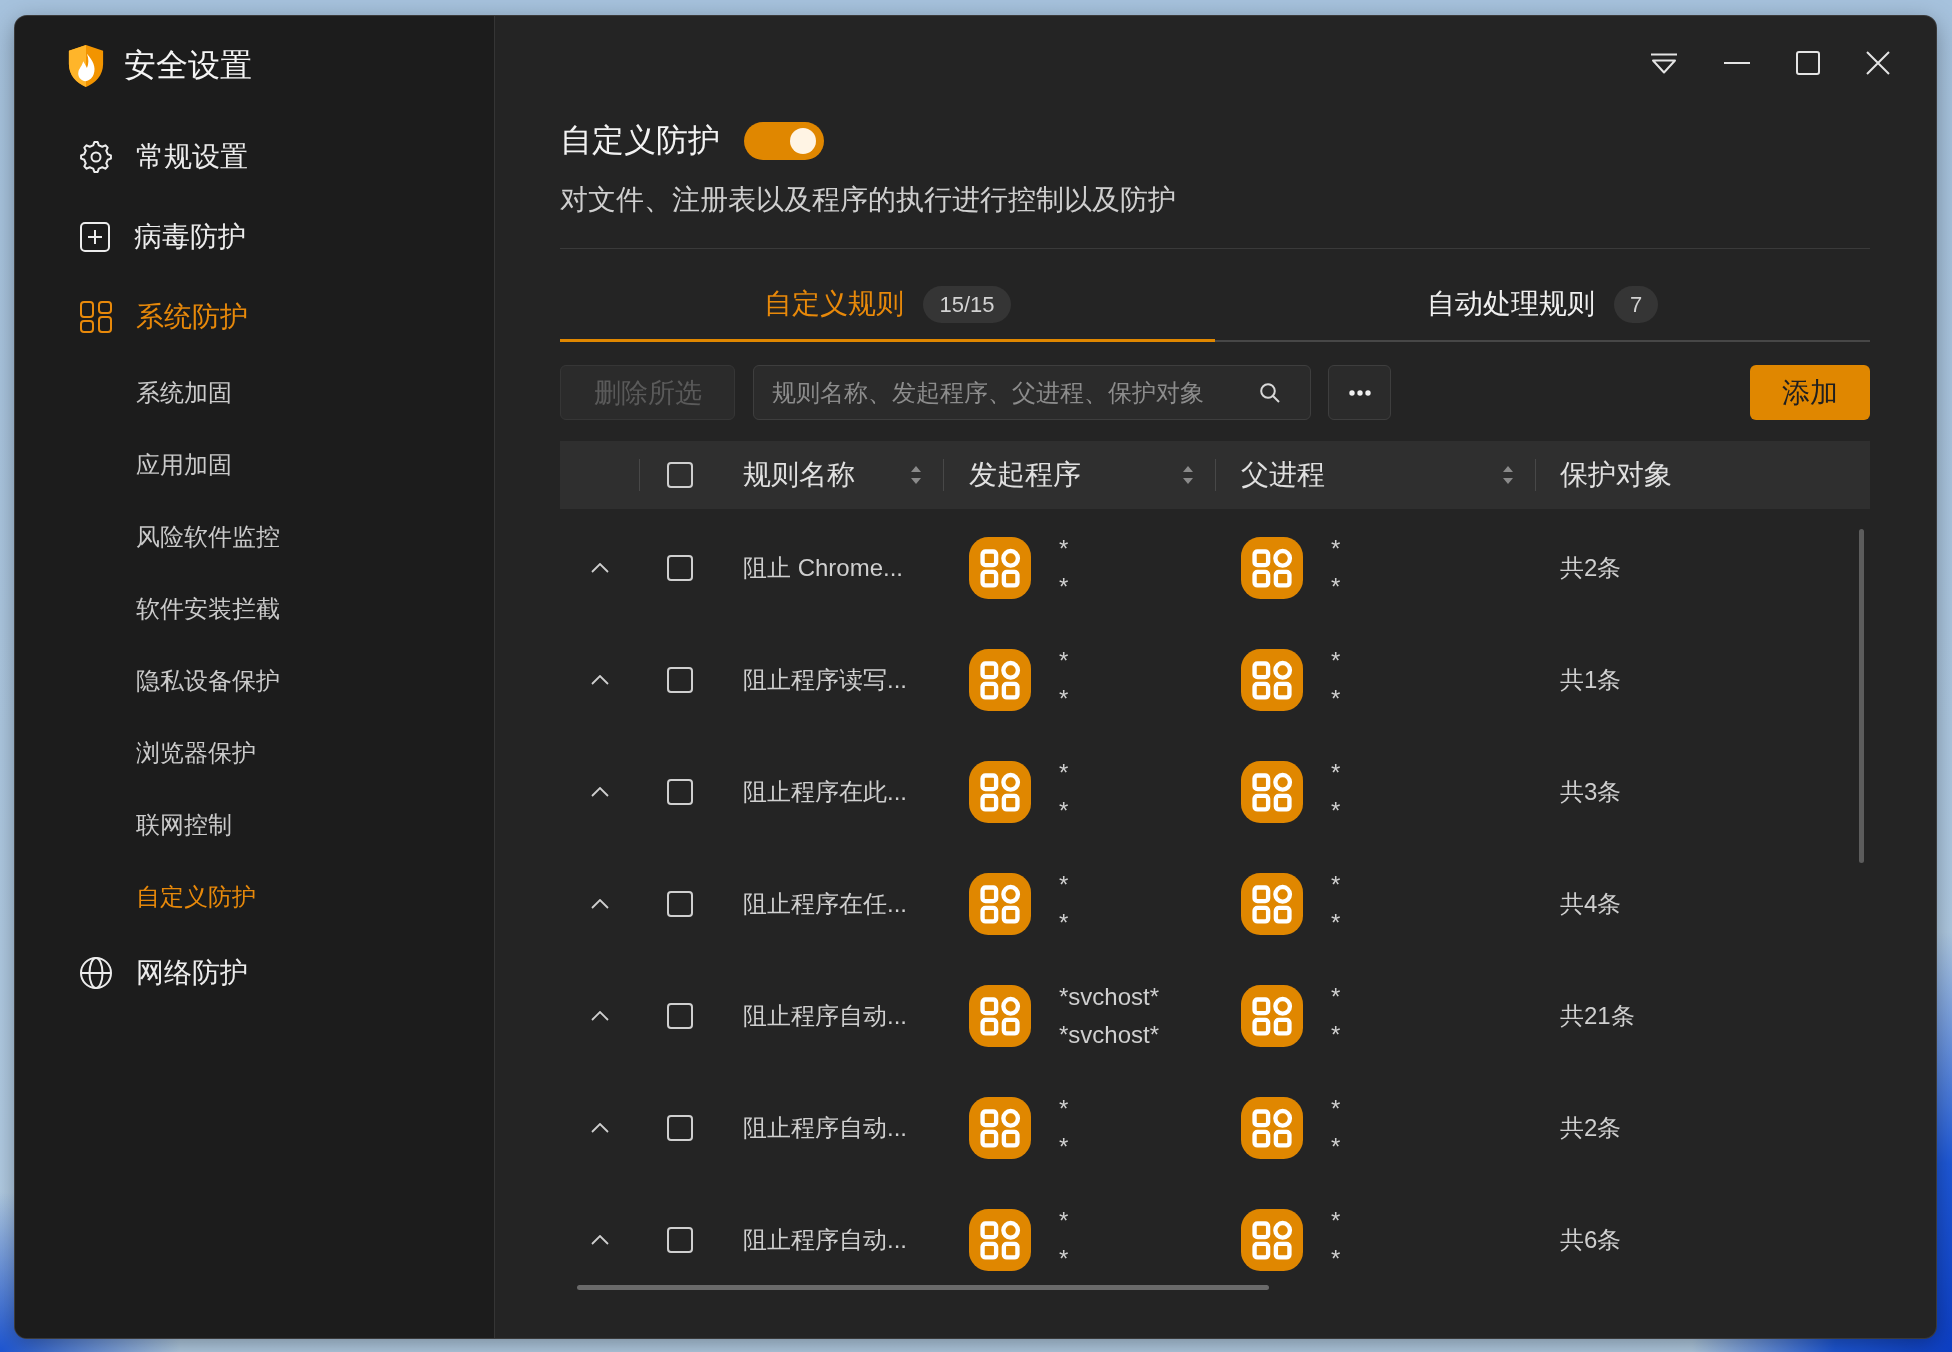  Describe the element at coordinates (196, 897) in the screenshot. I see `nav-subitem: 自定义防护` at that location.